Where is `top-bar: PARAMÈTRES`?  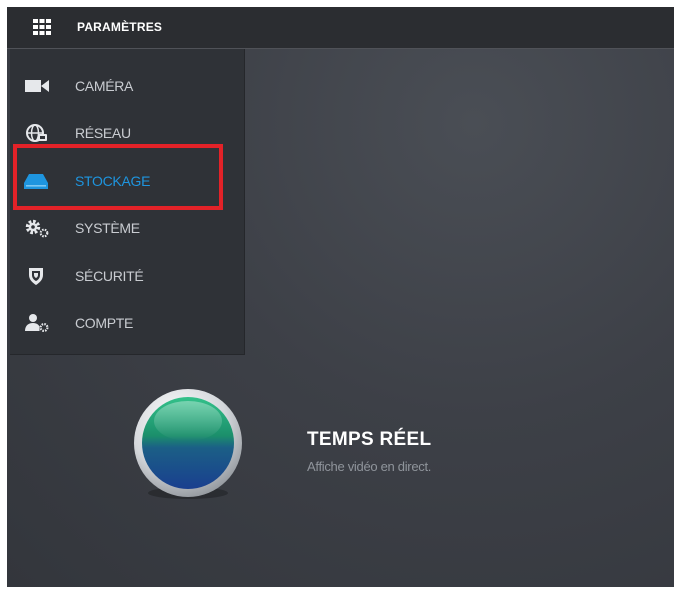
top-bar: PARAMÈTRES is located at coordinates (340, 28).